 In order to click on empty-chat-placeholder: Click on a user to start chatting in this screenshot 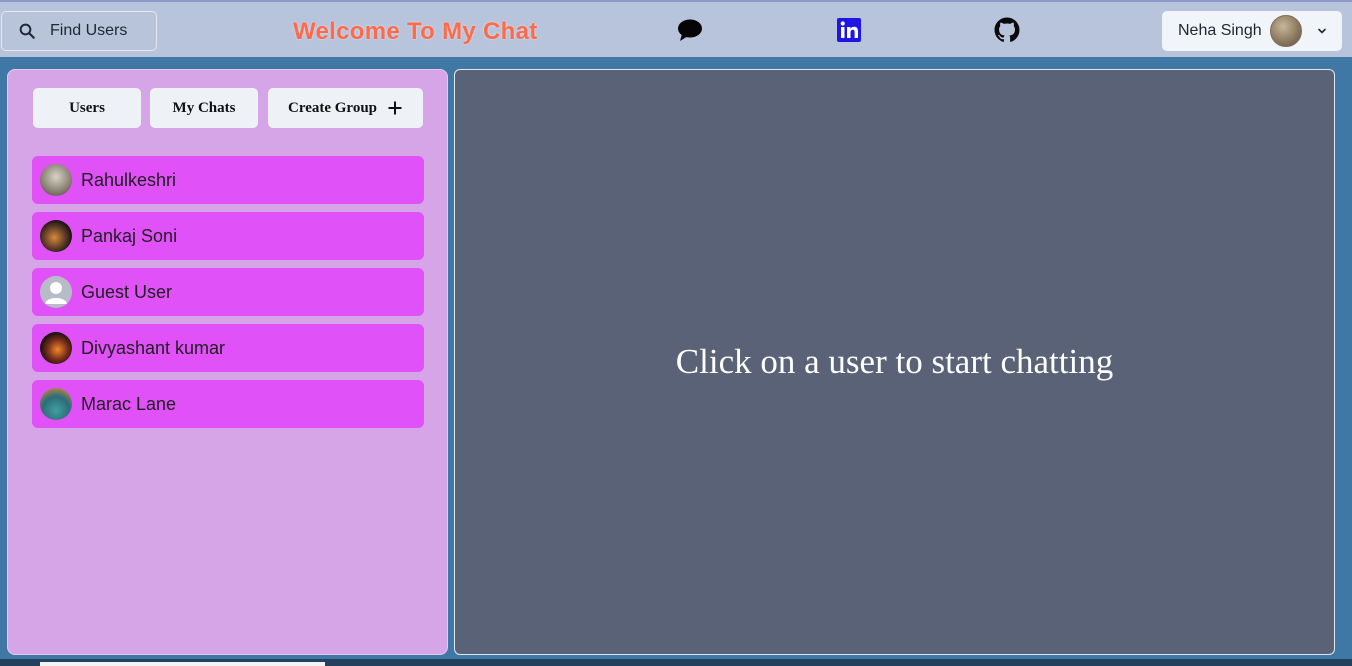, I will do `click(894, 361)`.